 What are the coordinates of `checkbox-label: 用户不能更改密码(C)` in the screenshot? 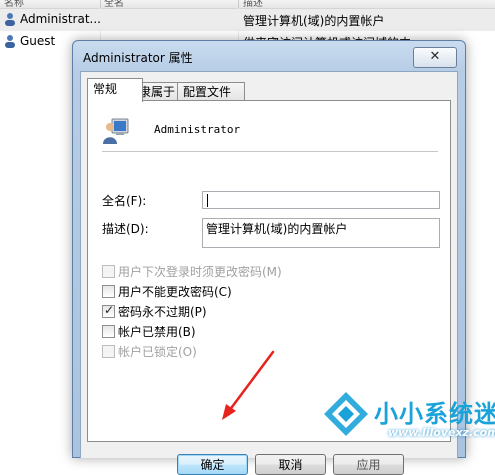 It's located at (175, 292).